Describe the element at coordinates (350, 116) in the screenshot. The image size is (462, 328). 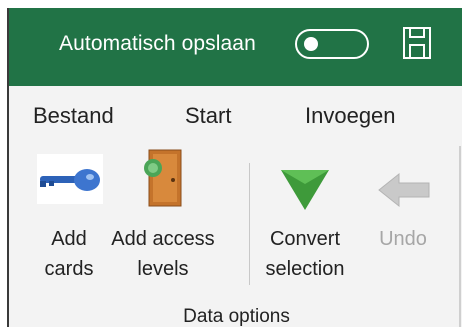
I see `menu-invoegen: Invoegen` at that location.